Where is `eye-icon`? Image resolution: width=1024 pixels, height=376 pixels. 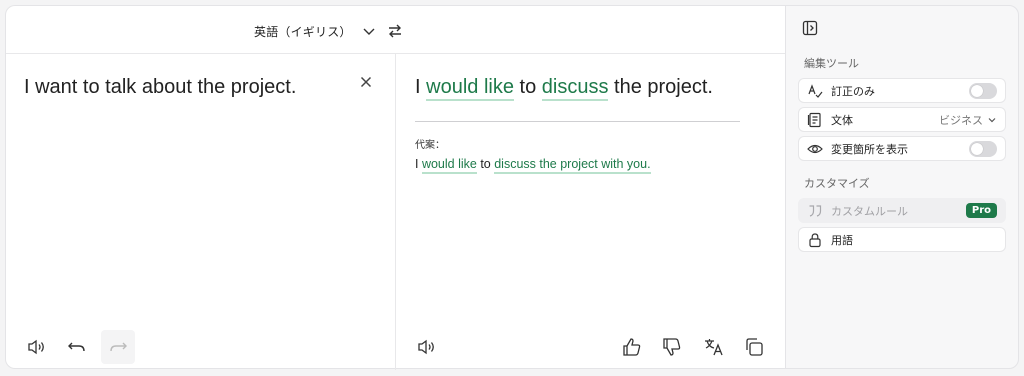 eye-icon is located at coordinates (815, 149).